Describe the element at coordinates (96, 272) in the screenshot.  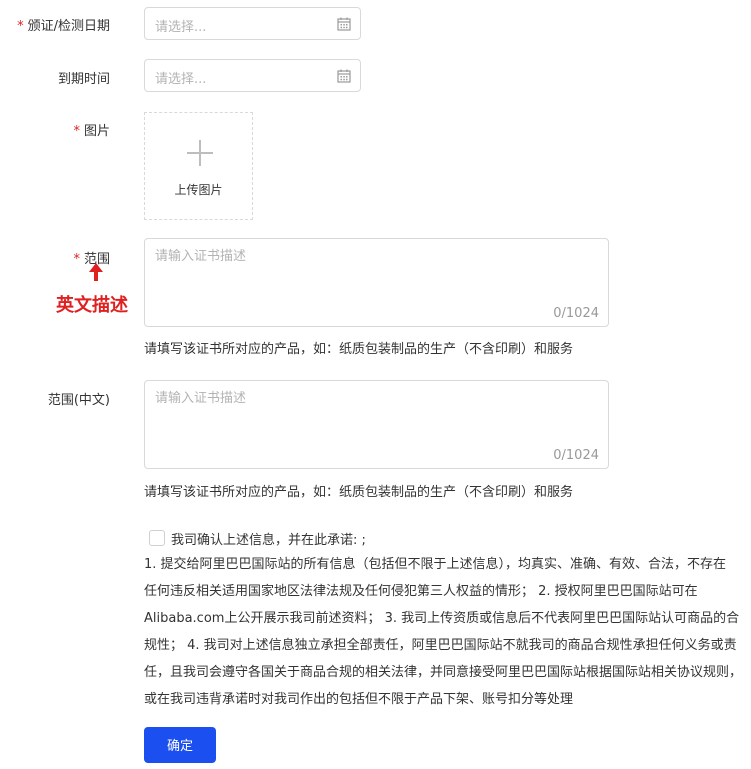
I see `arrow-up-icon` at that location.